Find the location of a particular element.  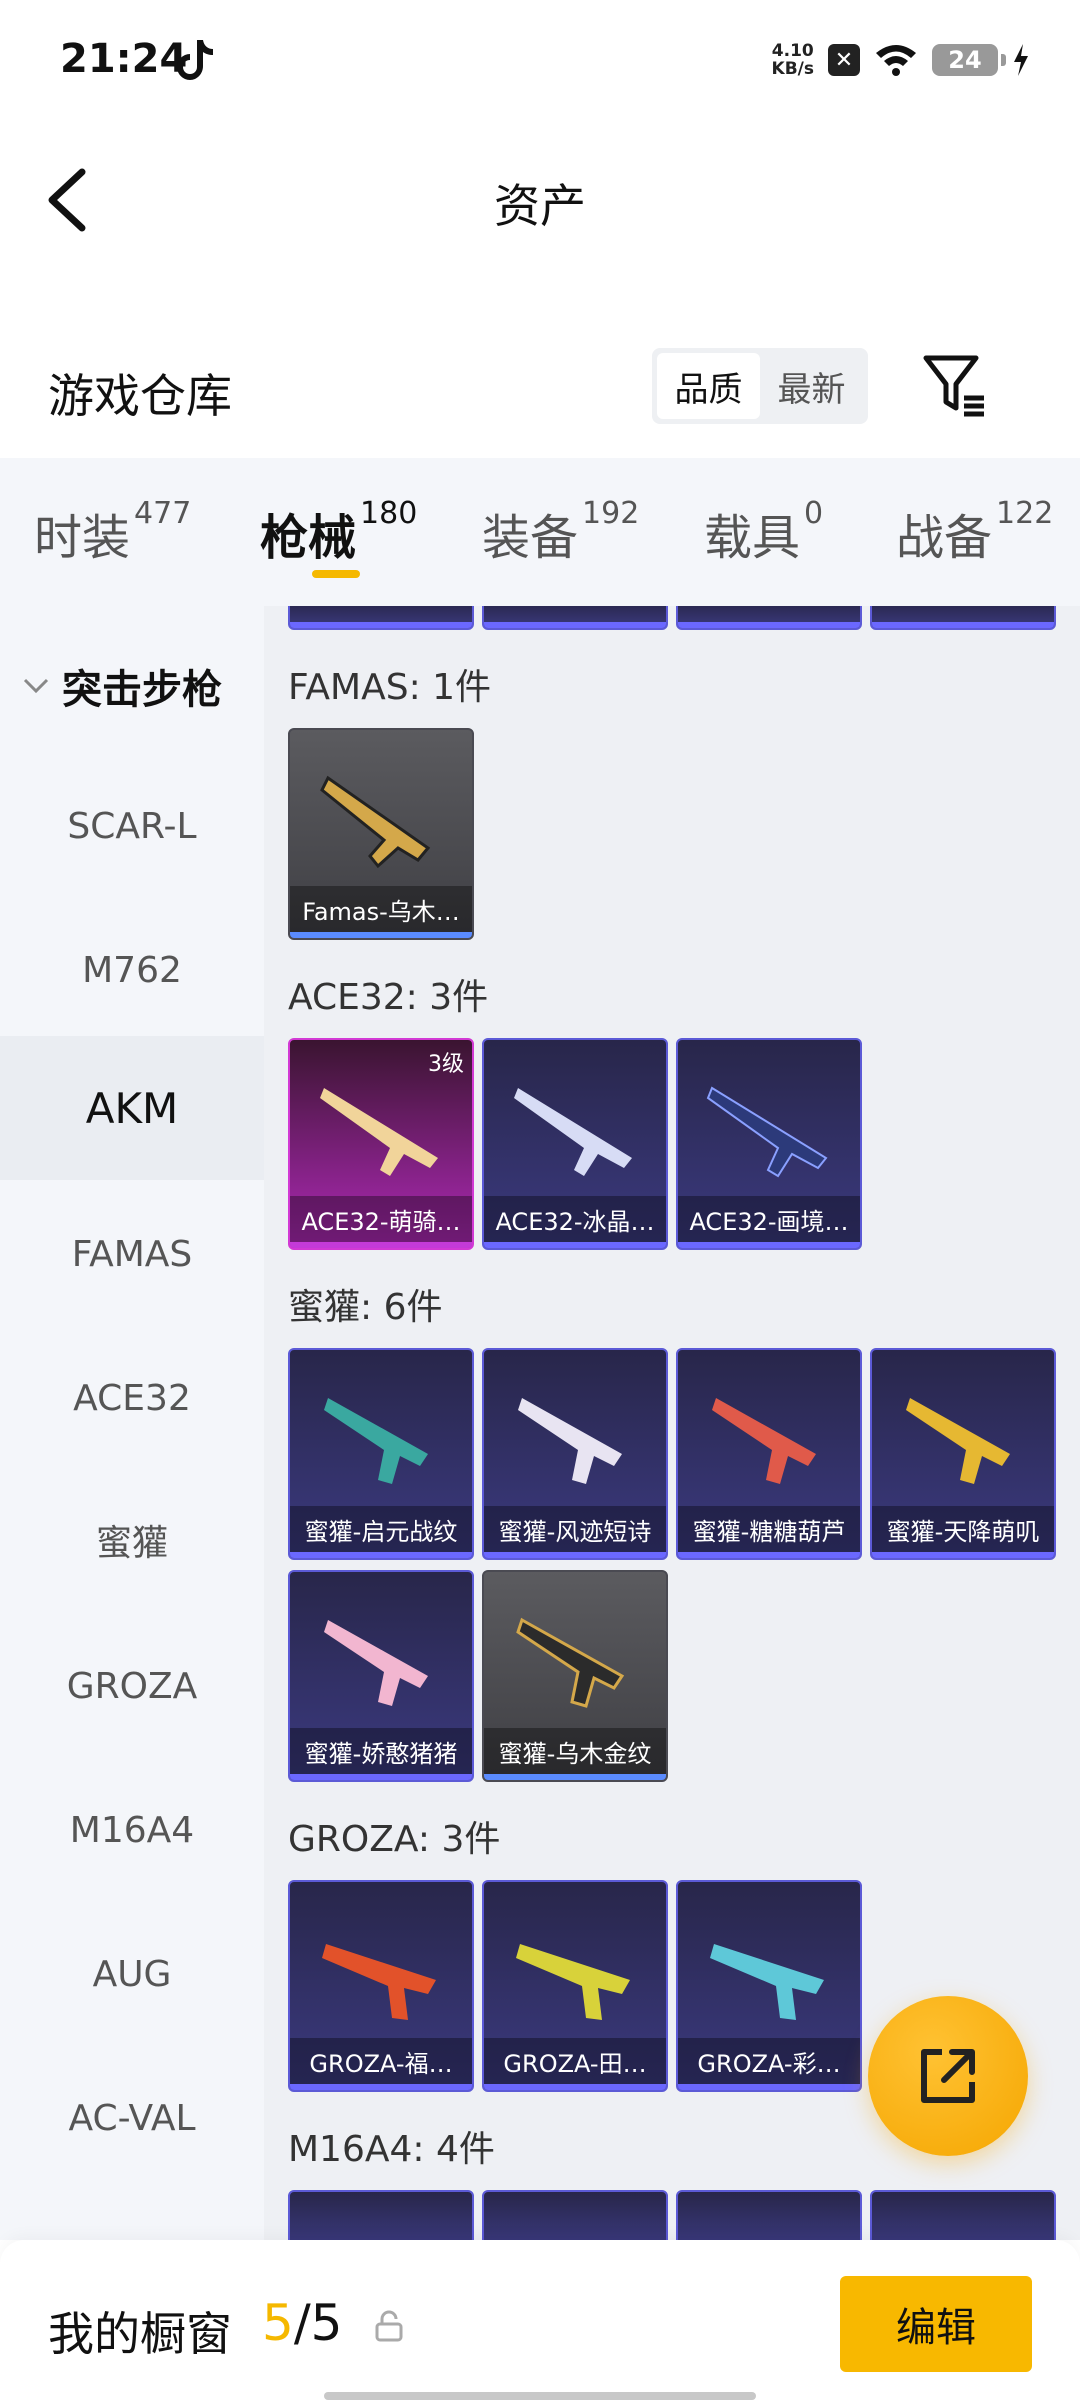

tab-firearms: 枪械 180 is located at coordinates (338, 532).